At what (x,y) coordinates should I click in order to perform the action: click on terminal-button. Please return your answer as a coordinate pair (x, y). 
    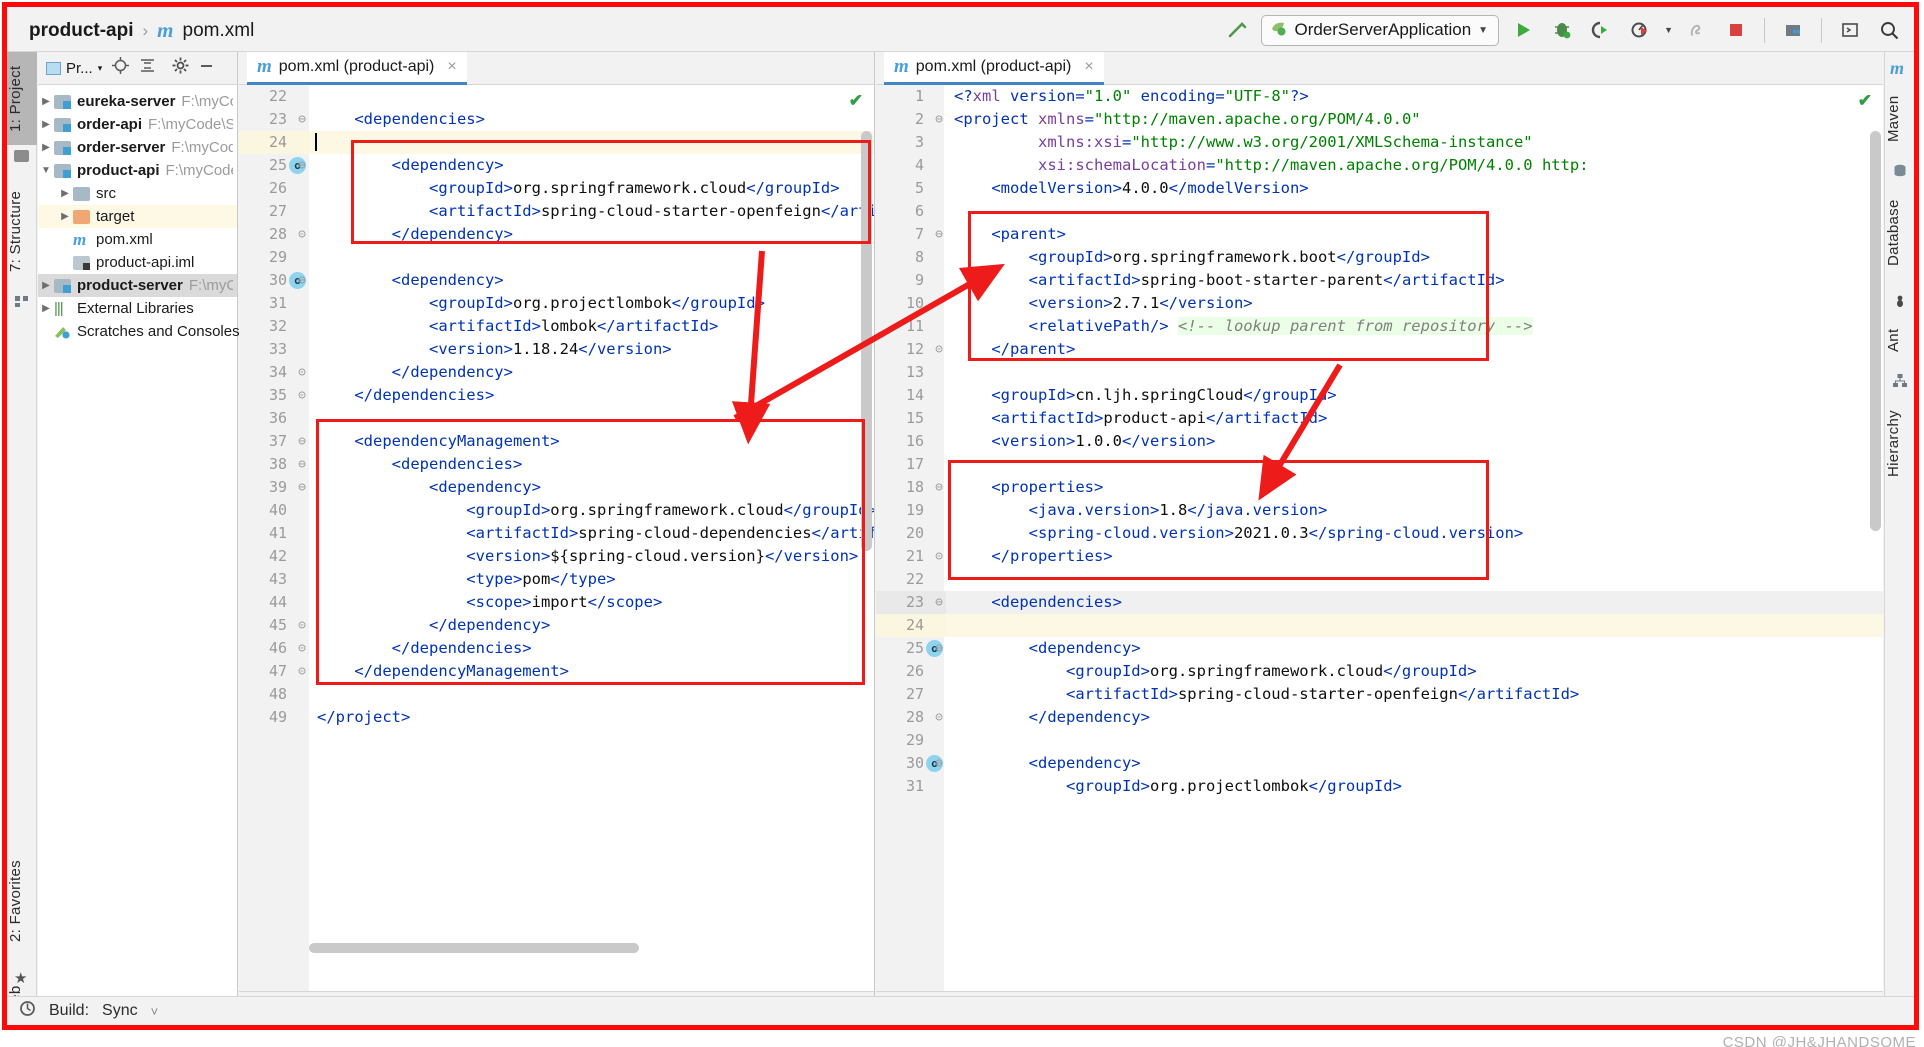
    Looking at the image, I should click on (1850, 30).